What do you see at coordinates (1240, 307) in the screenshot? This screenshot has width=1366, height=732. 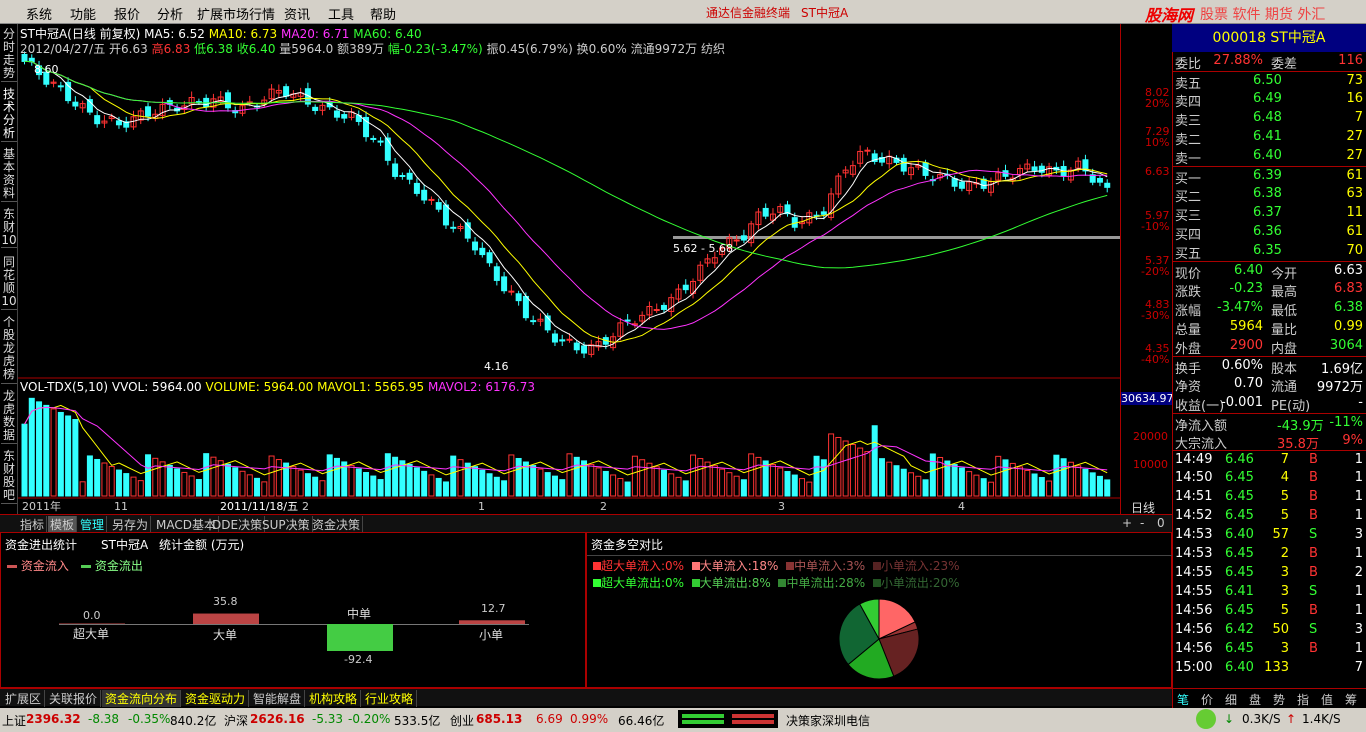 I see `stat-a-value: -3.47%` at bounding box center [1240, 307].